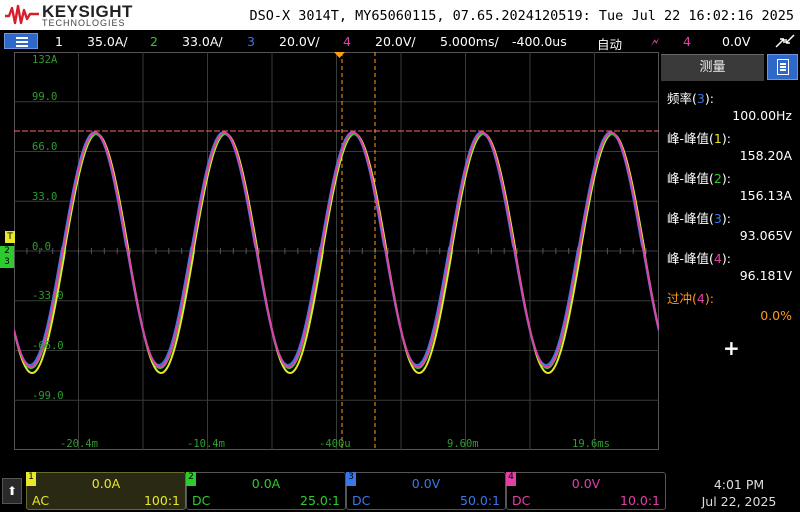 Image resolution: width=800 pixels, height=512 pixels. I want to click on y-tick-label: 99.0, so click(45, 97).